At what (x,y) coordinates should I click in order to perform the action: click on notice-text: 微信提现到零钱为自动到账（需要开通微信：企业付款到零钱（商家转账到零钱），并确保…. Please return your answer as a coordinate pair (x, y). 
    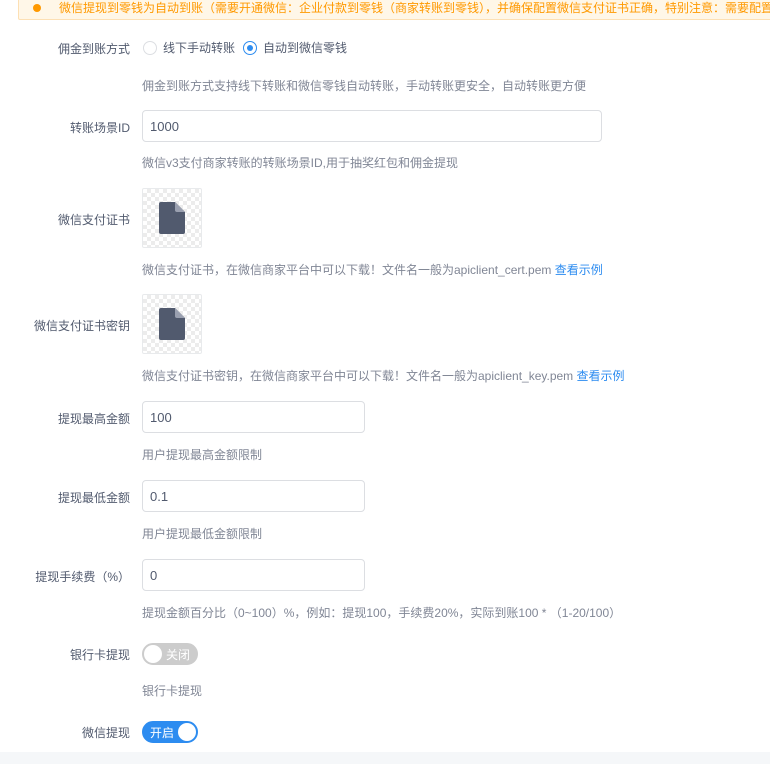
    Looking at the image, I should click on (414, 8).